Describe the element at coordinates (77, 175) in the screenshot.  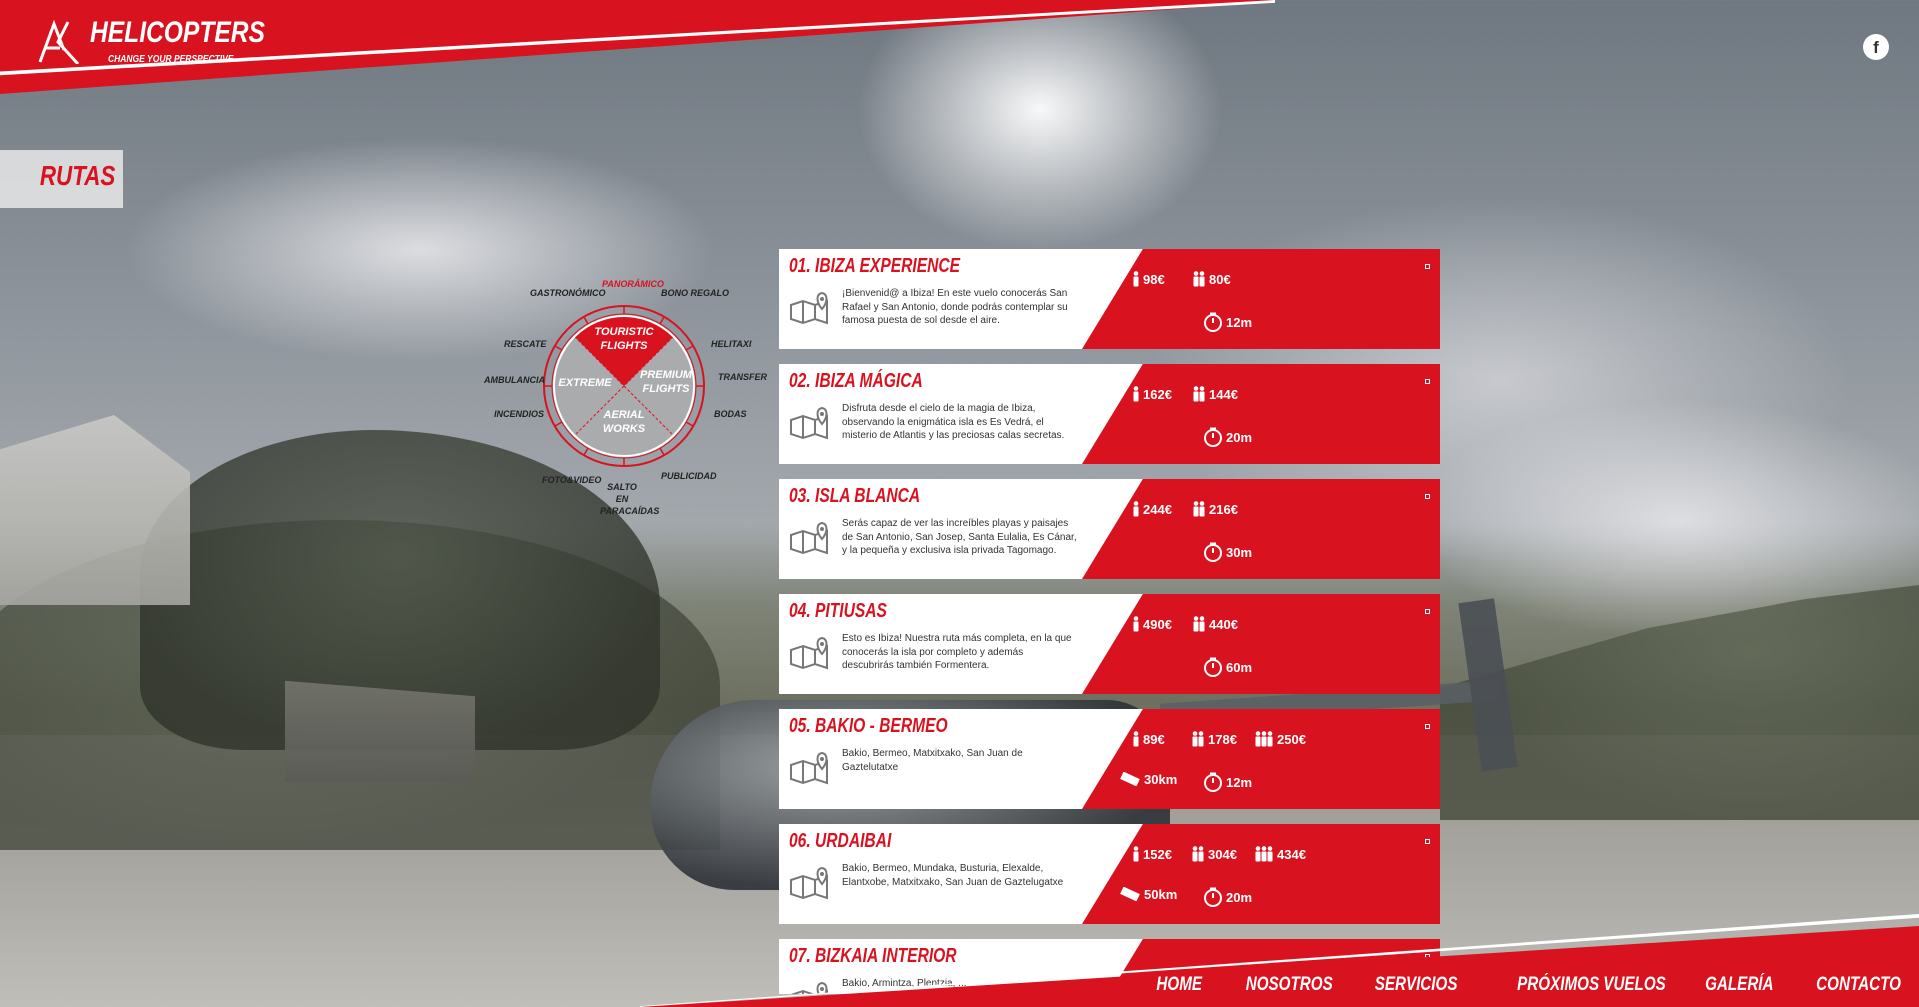
I see `section-title: RUTAS` at that location.